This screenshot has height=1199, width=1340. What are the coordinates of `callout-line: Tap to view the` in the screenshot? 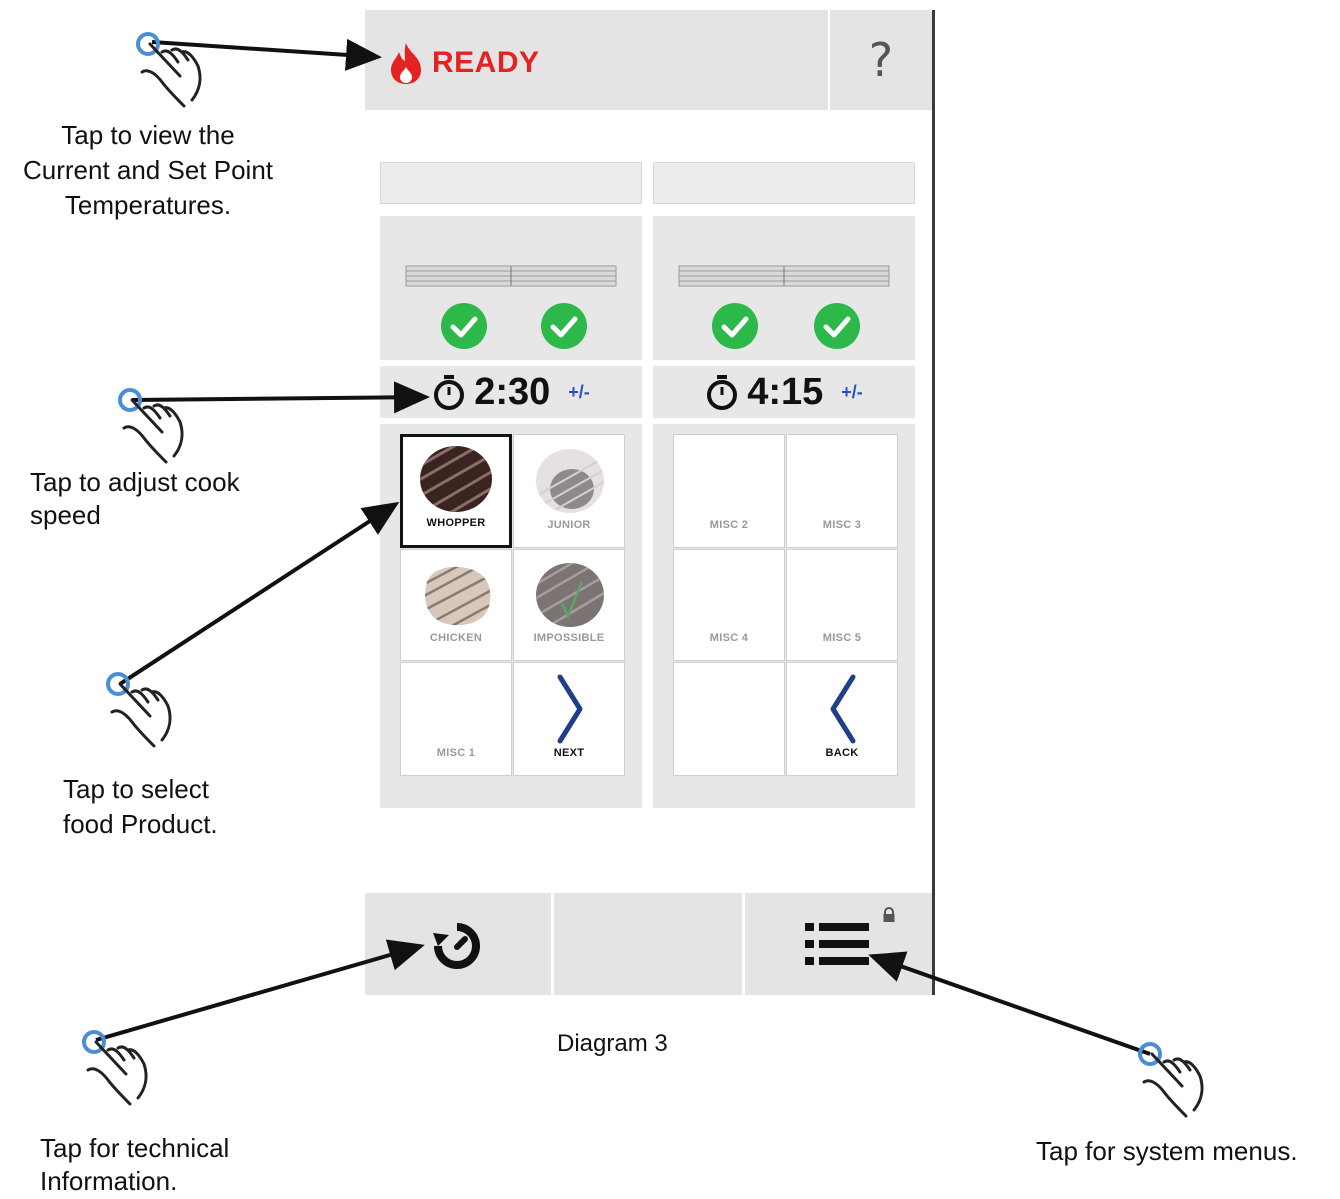 It's located at (148, 135).